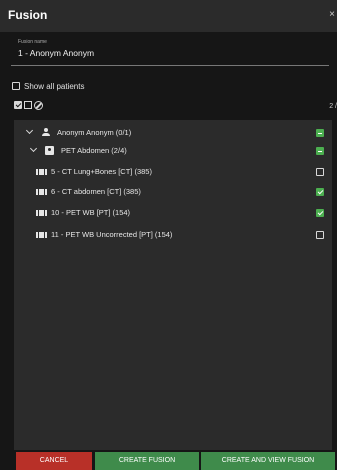  I want to click on series-label: 6 - CT abdomen [CT] (385), so click(96, 191).